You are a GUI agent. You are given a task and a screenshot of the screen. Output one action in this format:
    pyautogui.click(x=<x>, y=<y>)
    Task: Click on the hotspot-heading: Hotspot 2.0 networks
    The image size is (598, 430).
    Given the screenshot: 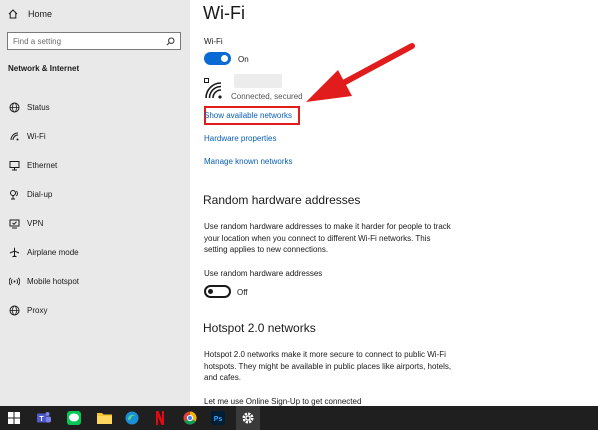 What is the action you would take?
    pyautogui.click(x=259, y=328)
    